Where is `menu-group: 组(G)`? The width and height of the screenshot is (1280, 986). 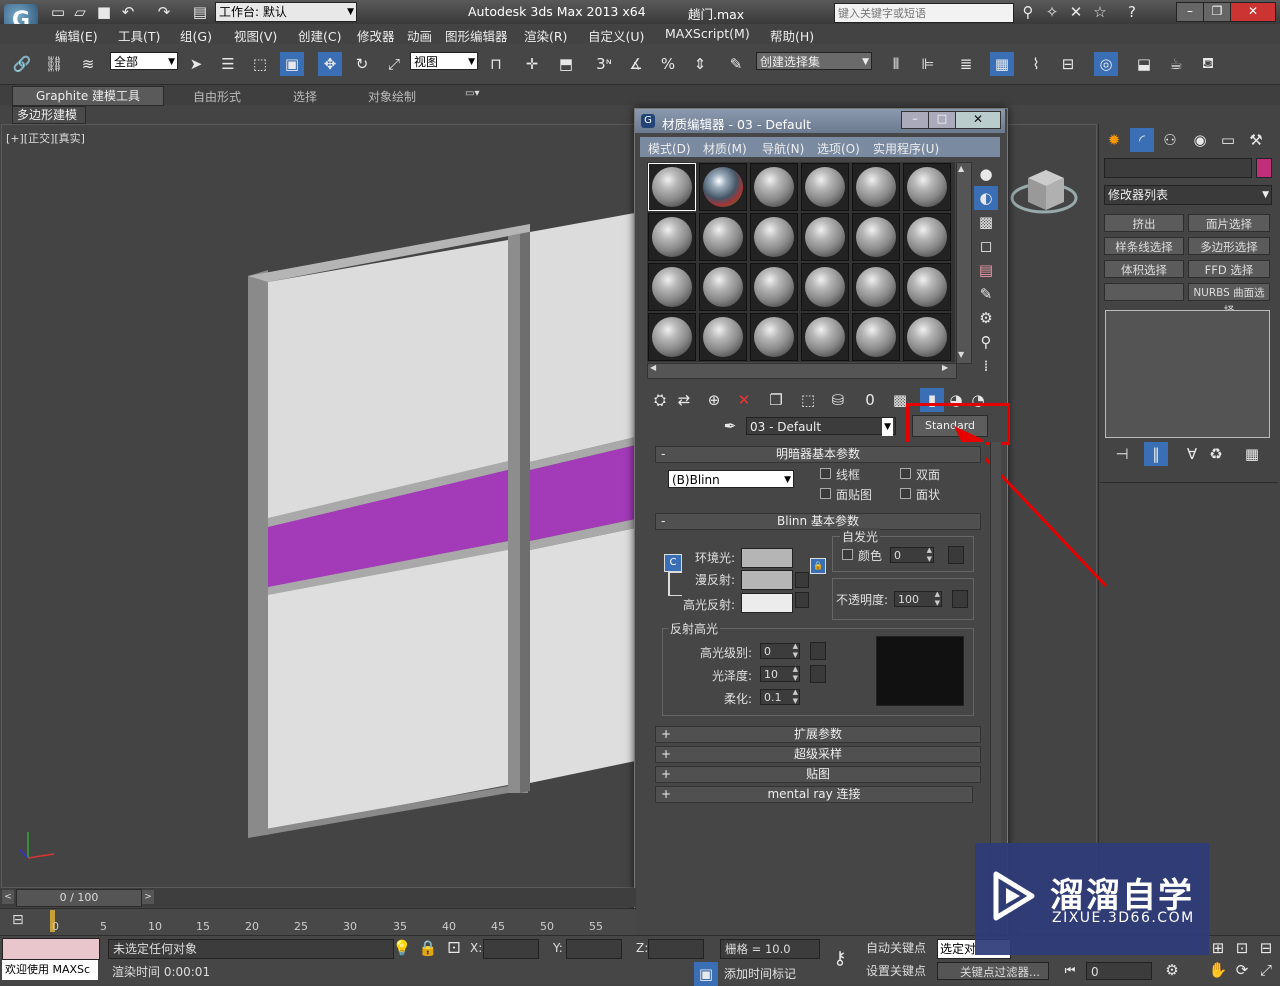 menu-group: 组(G) is located at coordinates (196, 35).